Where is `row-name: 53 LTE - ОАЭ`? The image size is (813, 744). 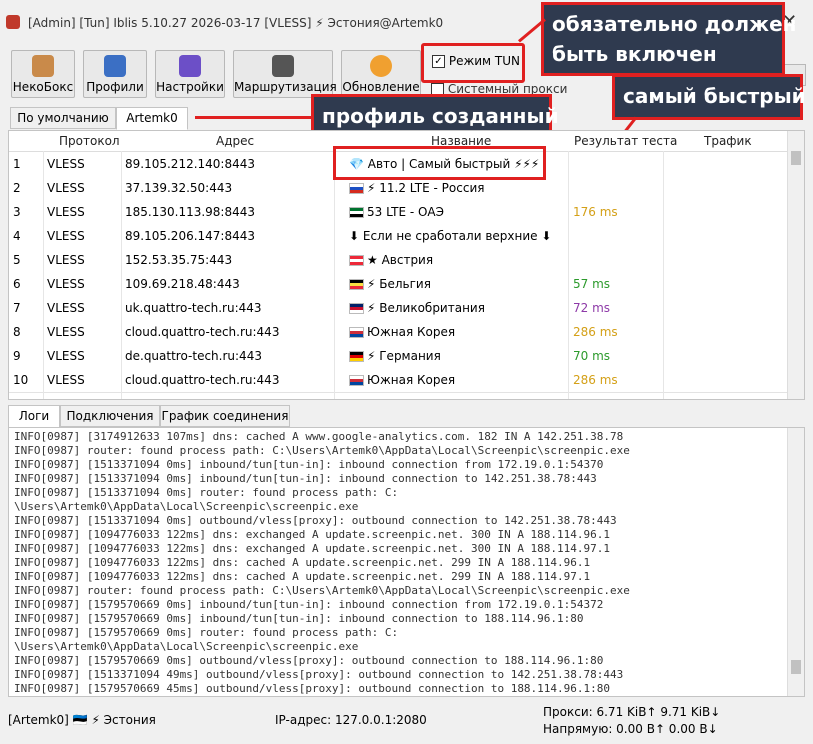 row-name: 53 LTE - ОАЭ is located at coordinates (406, 212).